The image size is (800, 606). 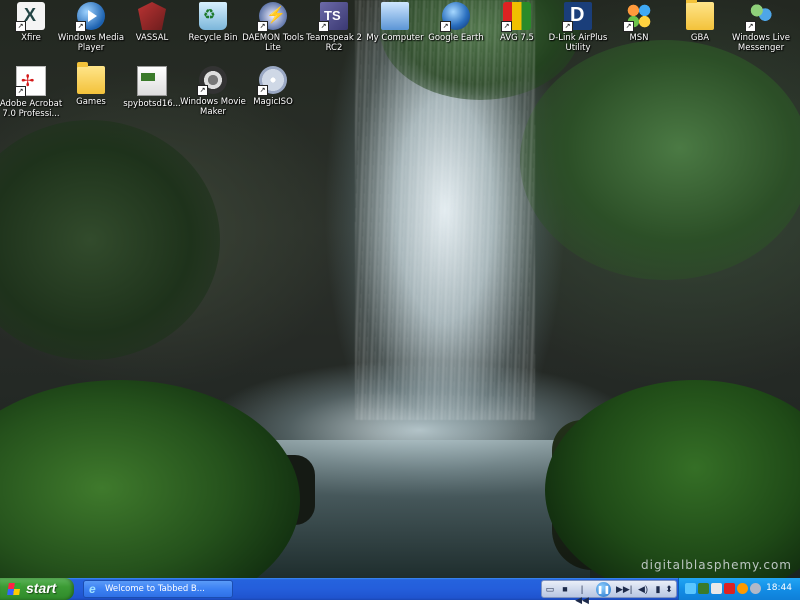 I want to click on restore-player-button: ▭, so click(x=550, y=589).